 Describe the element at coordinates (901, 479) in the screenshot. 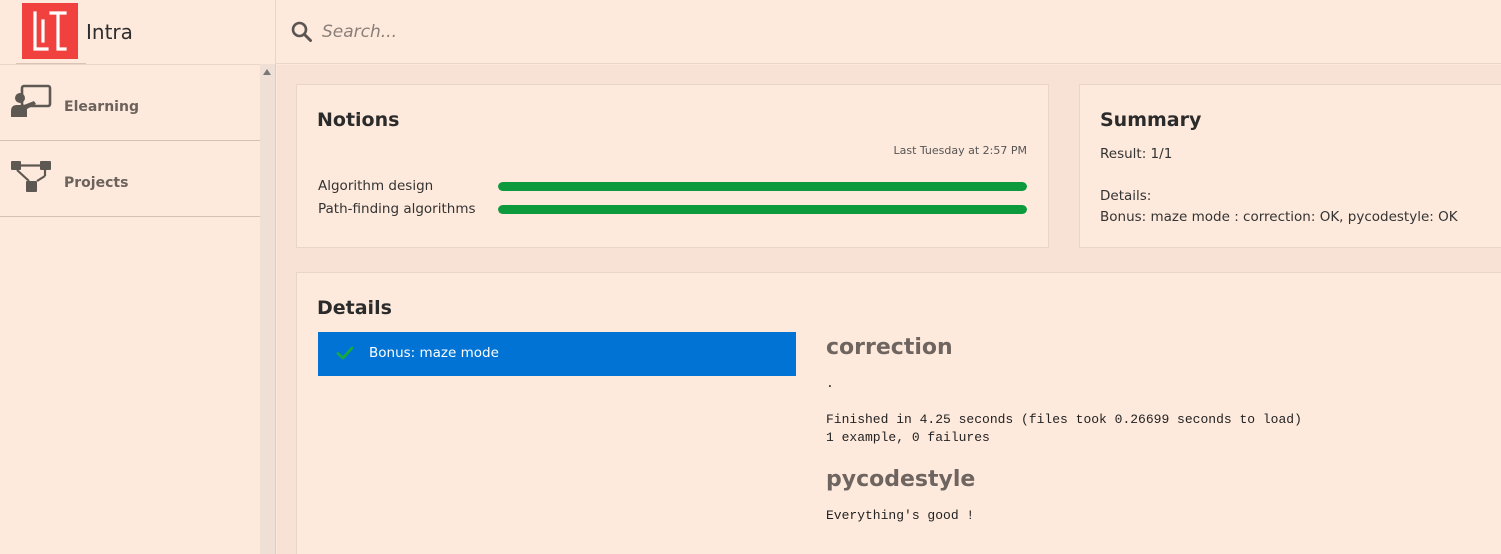

I see `result-heading-pycodestyle: pycodestyle` at that location.